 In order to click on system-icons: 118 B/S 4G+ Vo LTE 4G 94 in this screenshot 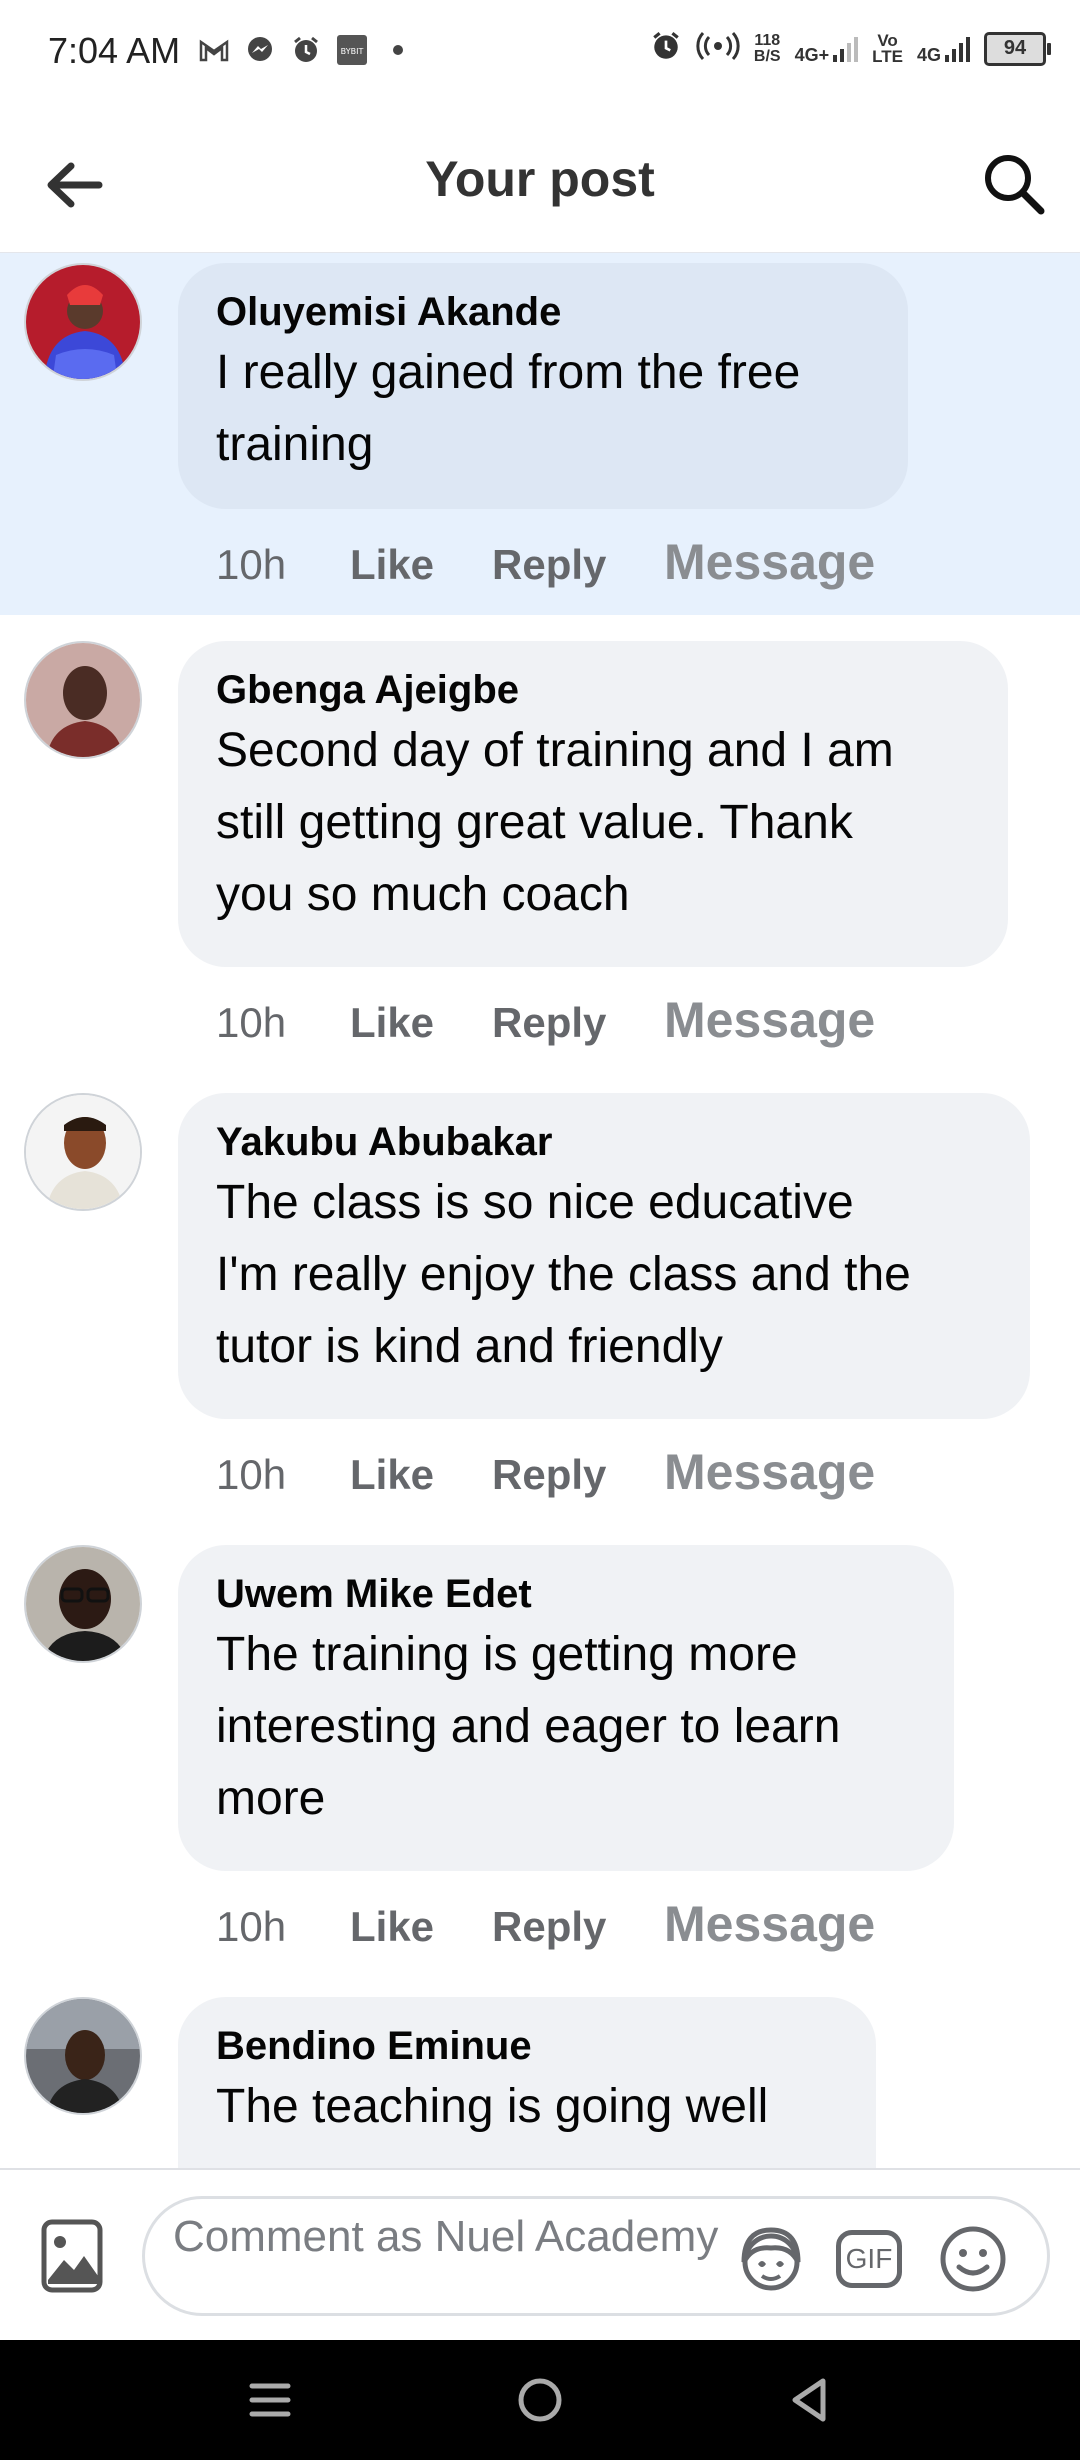, I will do `click(850, 48)`.